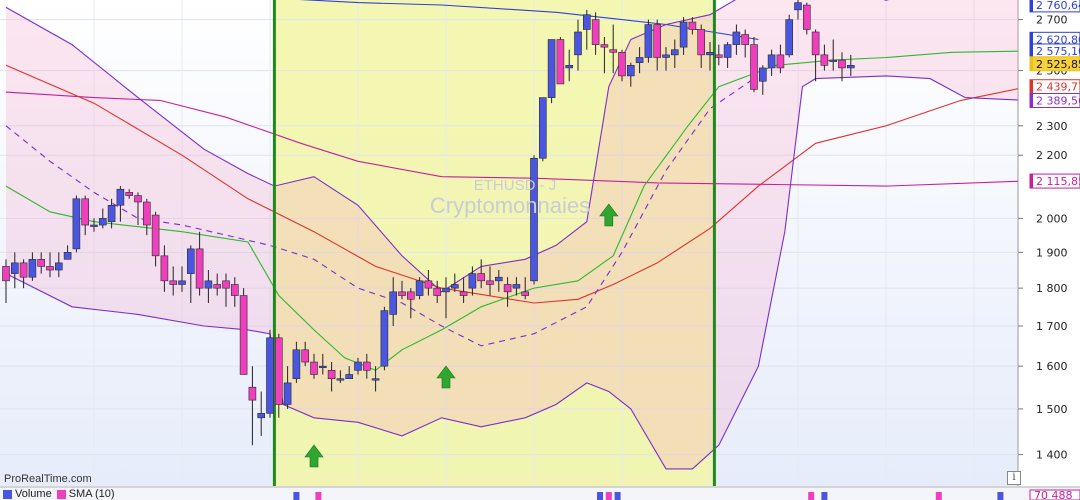 This screenshot has width=1080, height=500. What do you see at coordinates (1014, 478) in the screenshot?
I see `info-icon: i` at bounding box center [1014, 478].